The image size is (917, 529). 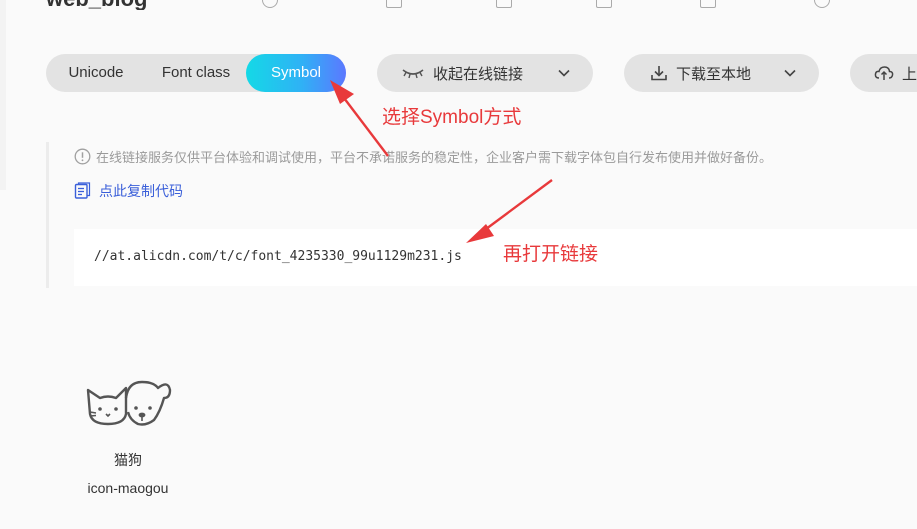 What do you see at coordinates (458, 5) in the screenshot?
I see `top-header-strip: web_blog` at bounding box center [458, 5].